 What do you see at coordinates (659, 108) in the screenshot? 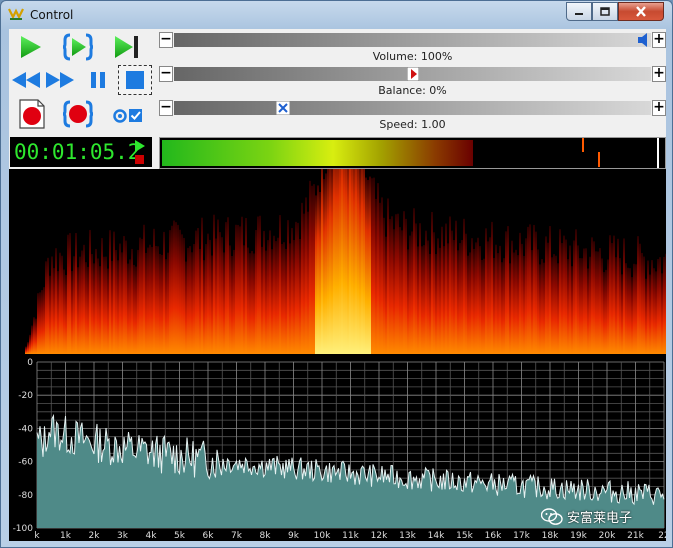
I see `speed-increase-button: +` at bounding box center [659, 108].